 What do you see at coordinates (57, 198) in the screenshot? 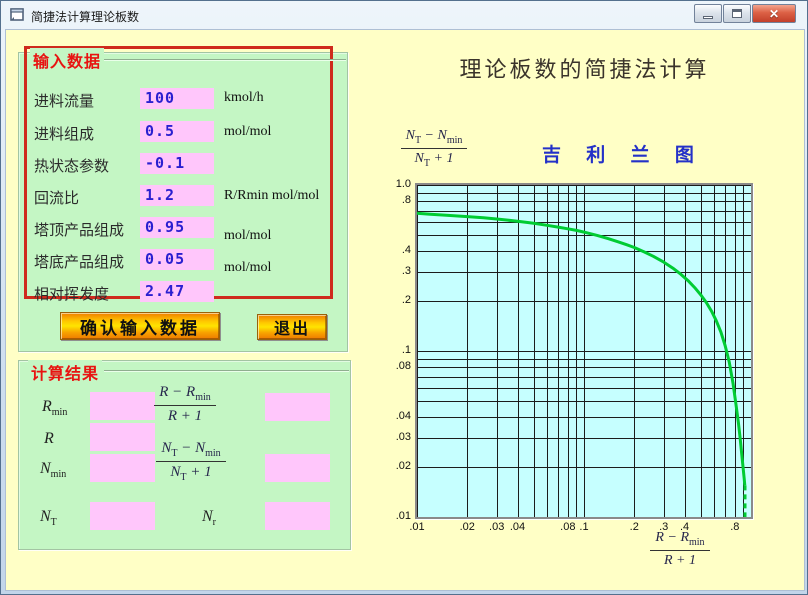
I see `input-label: 回流比` at bounding box center [57, 198].